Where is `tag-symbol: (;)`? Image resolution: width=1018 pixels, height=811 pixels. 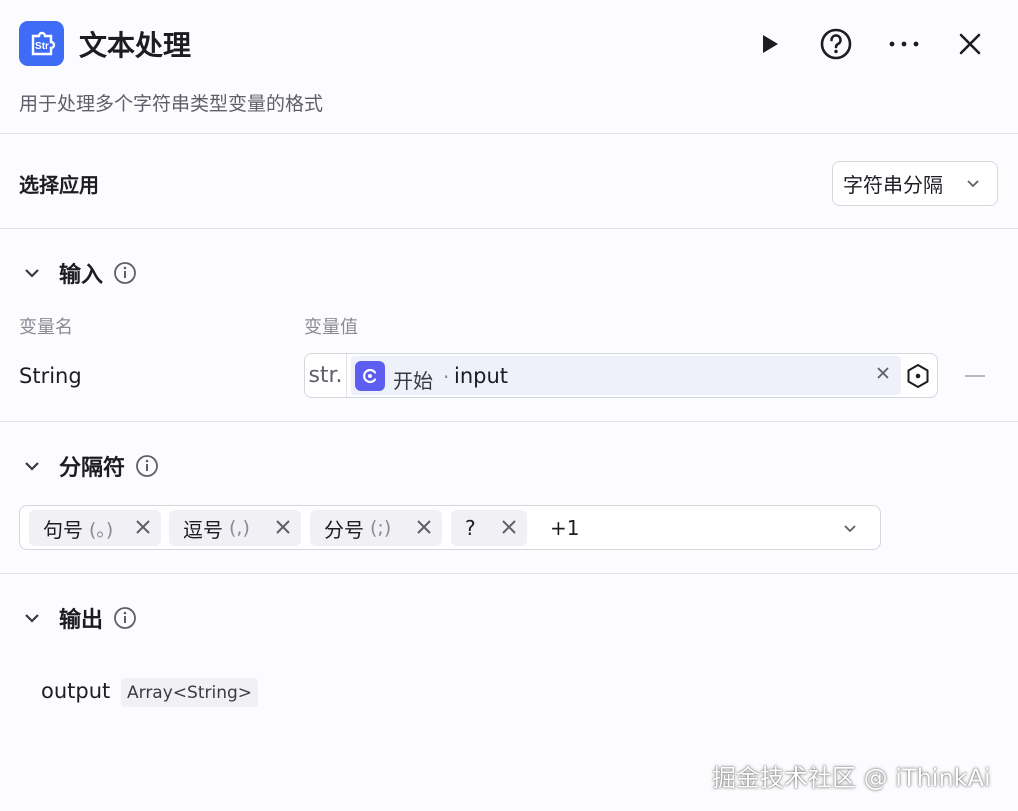
tag-symbol: (;) is located at coordinates (381, 528).